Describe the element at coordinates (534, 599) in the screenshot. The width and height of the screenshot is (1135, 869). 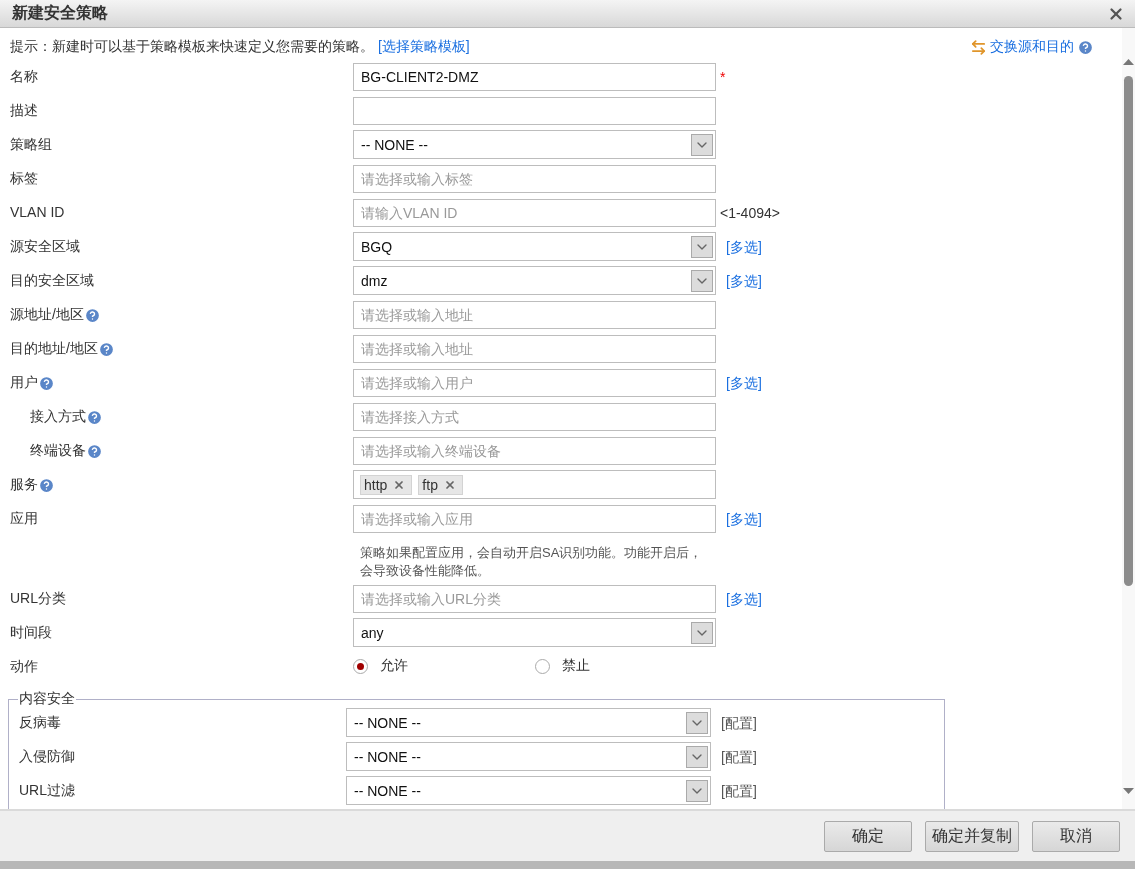
I see `input-field: 请选择或输入URL分类` at that location.